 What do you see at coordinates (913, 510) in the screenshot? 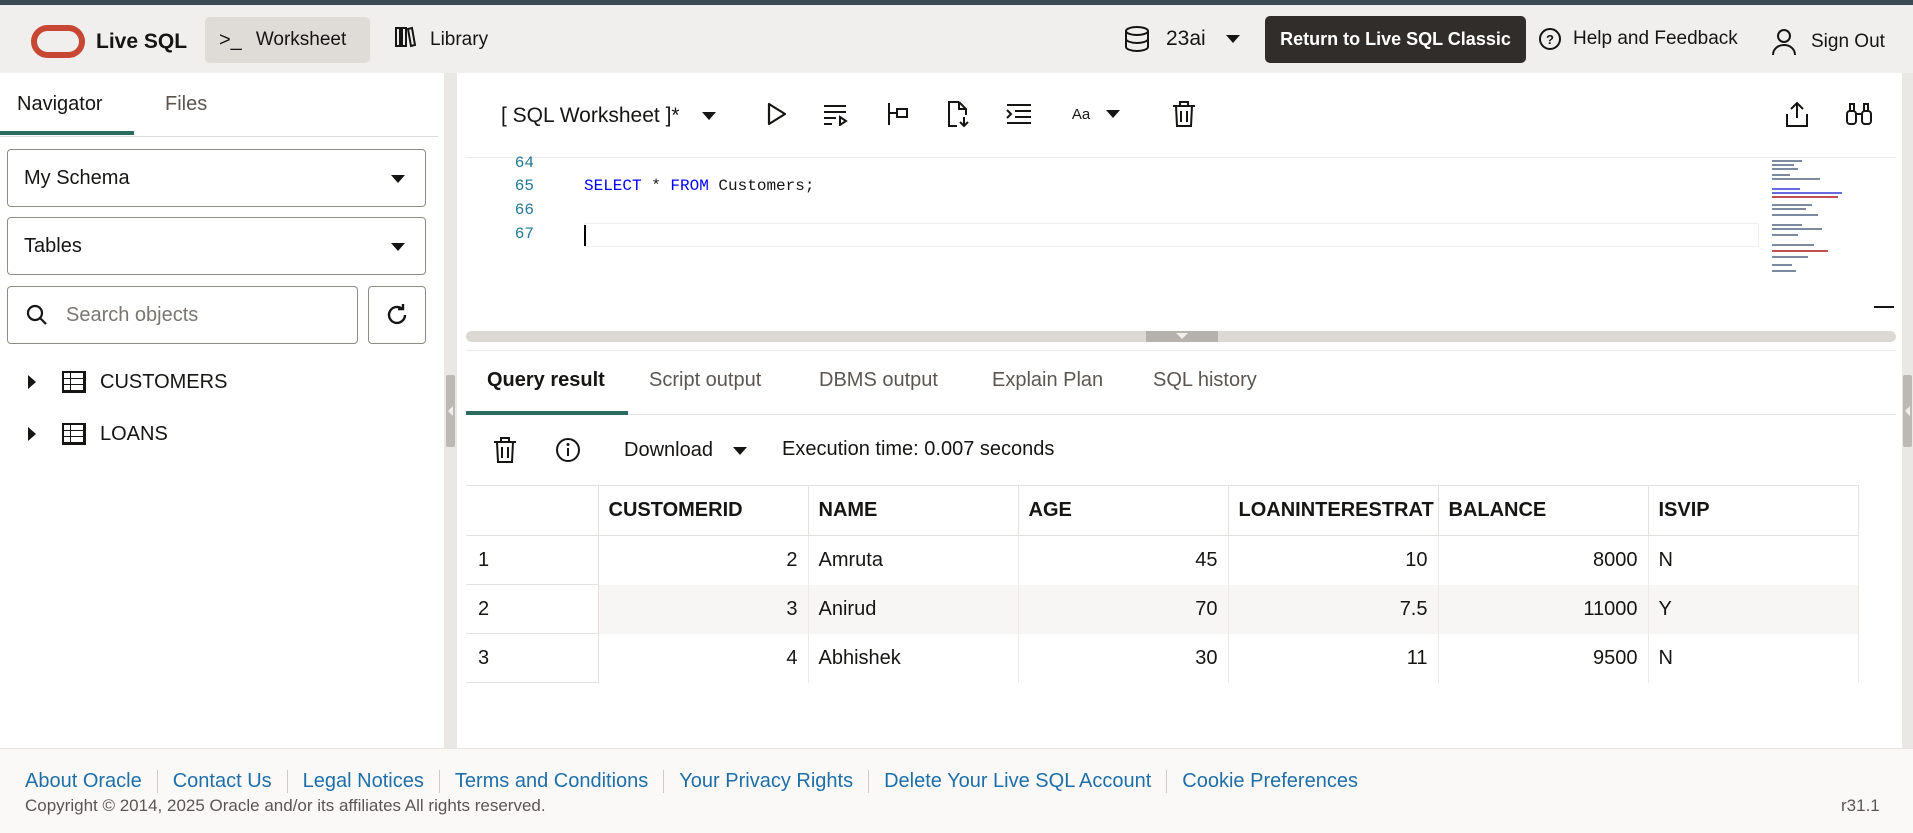
I see `column-header: NAME` at bounding box center [913, 510].